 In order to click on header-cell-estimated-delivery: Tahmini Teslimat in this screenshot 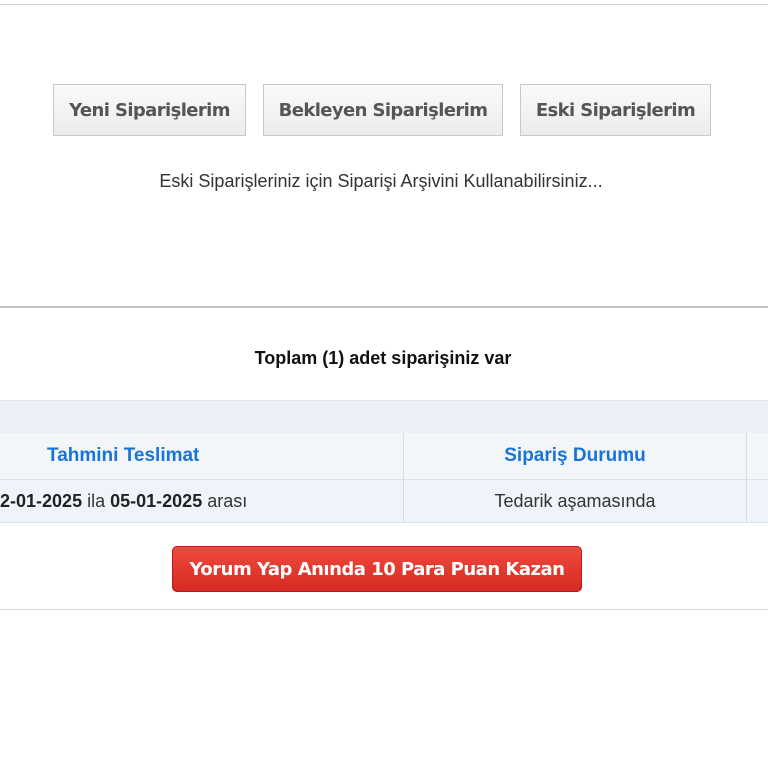, I will do `click(201, 456)`.